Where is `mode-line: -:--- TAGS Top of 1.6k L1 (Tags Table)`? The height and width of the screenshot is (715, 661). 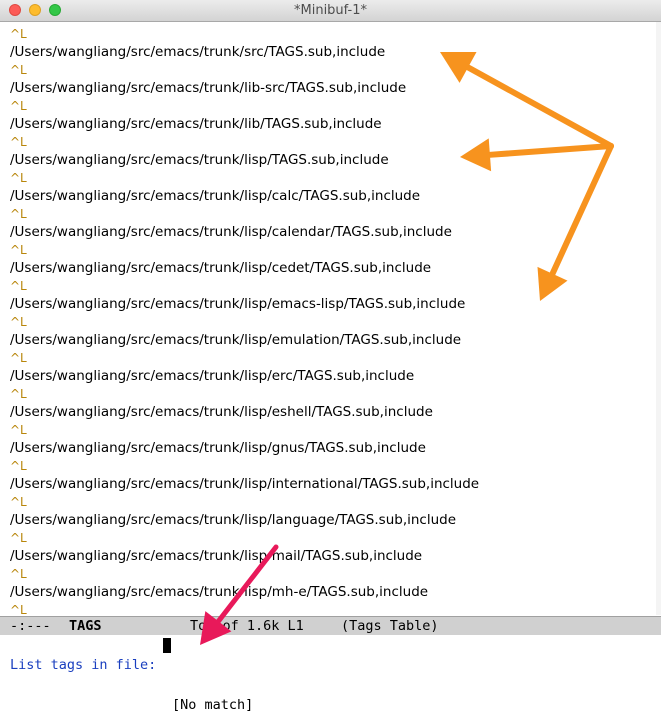
mode-line: -:--- TAGS Top of 1.6k L1 (Tags Table) is located at coordinates (330, 625).